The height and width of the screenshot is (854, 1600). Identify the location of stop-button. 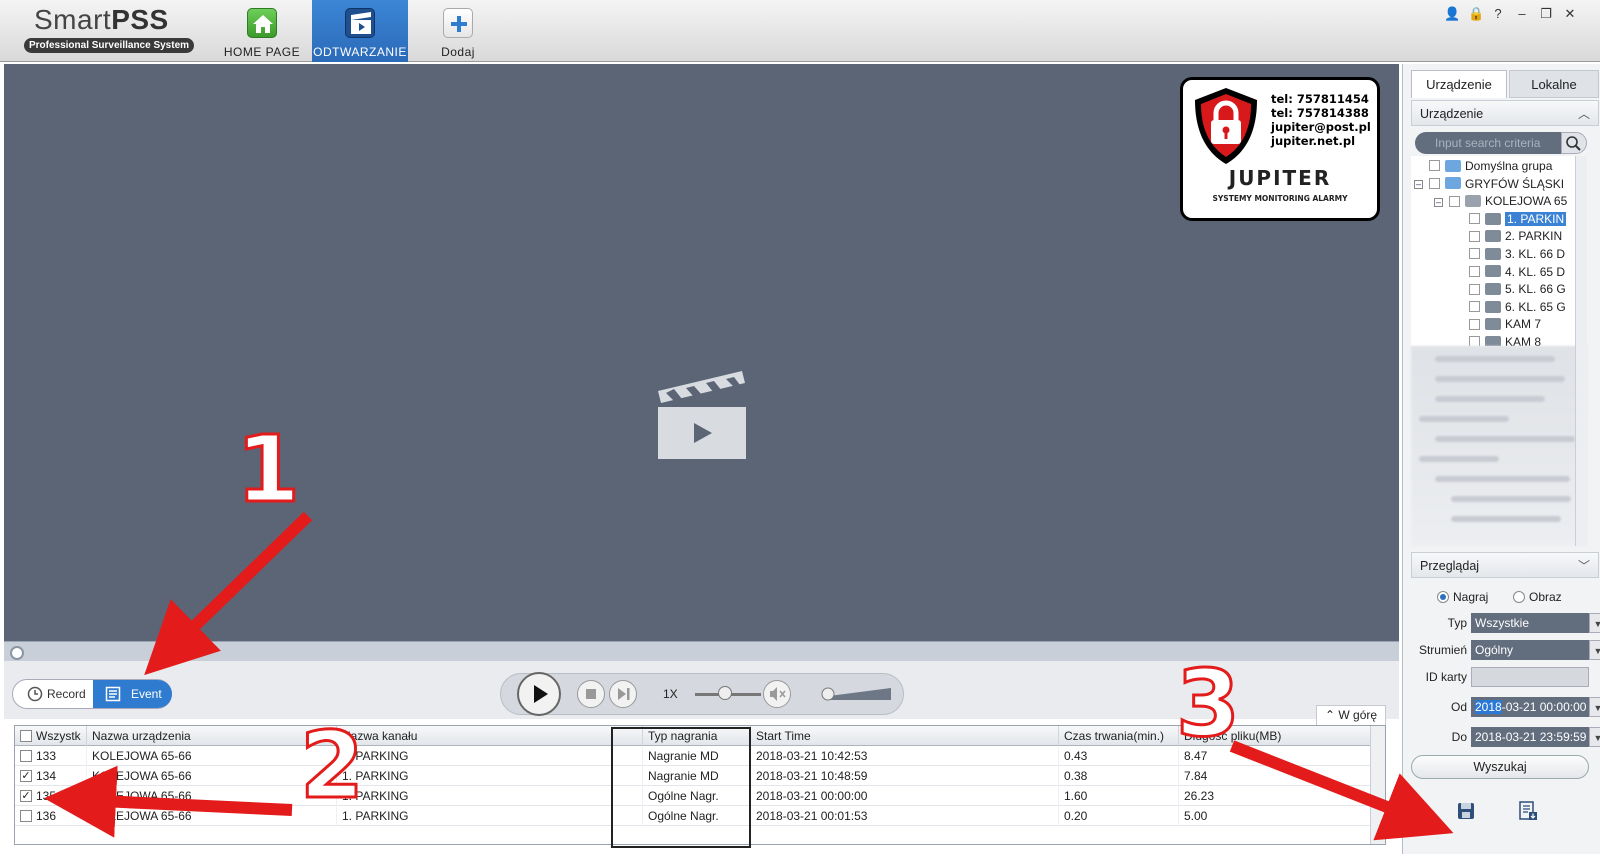
(591, 694).